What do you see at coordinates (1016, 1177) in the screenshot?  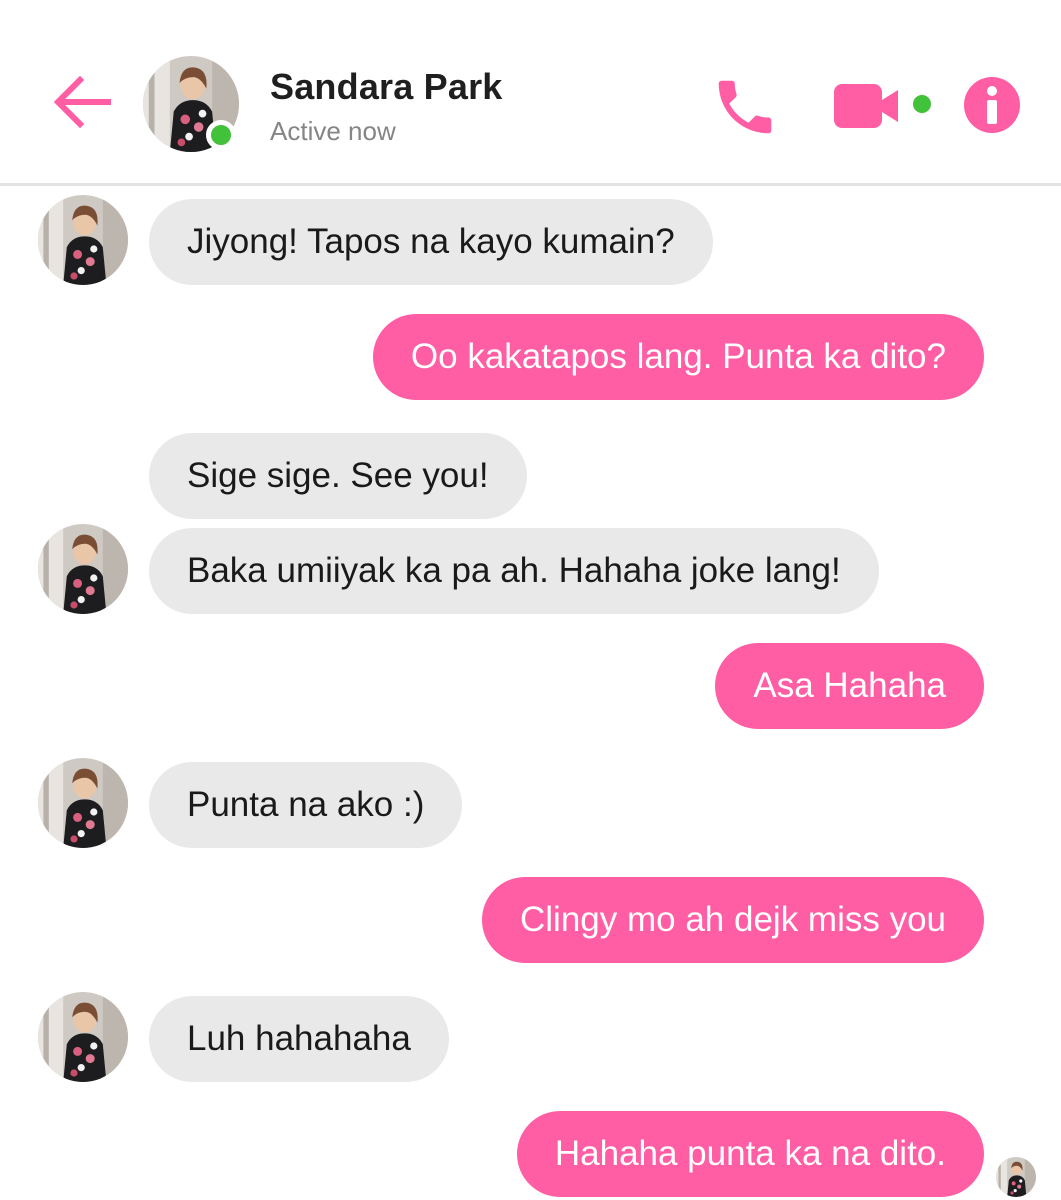 I see `read-receipt-avatar` at bounding box center [1016, 1177].